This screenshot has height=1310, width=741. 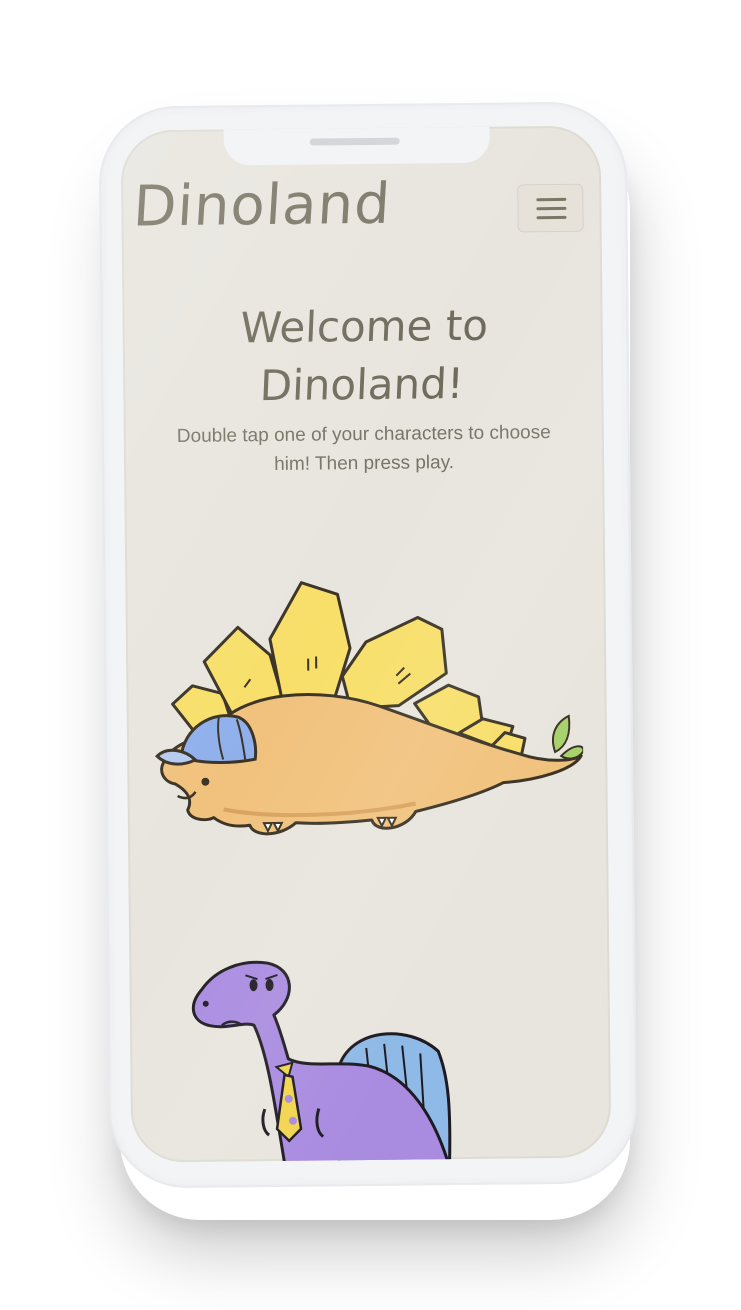 I want to click on welcome-heading-line2: Dinoland!, so click(x=361, y=384).